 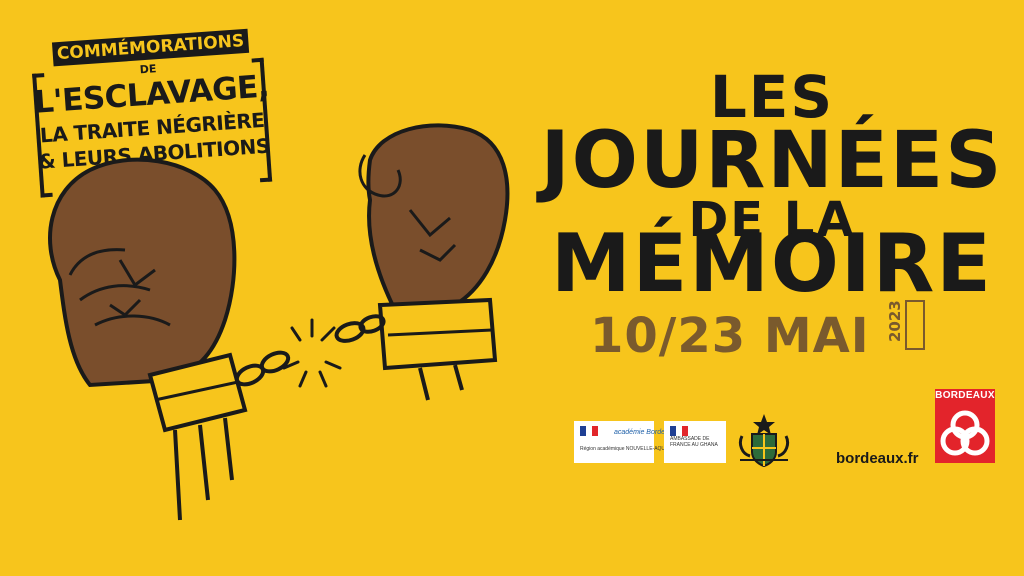 I want to click on title-line-2: JOURNÉES, so click(x=772, y=161).